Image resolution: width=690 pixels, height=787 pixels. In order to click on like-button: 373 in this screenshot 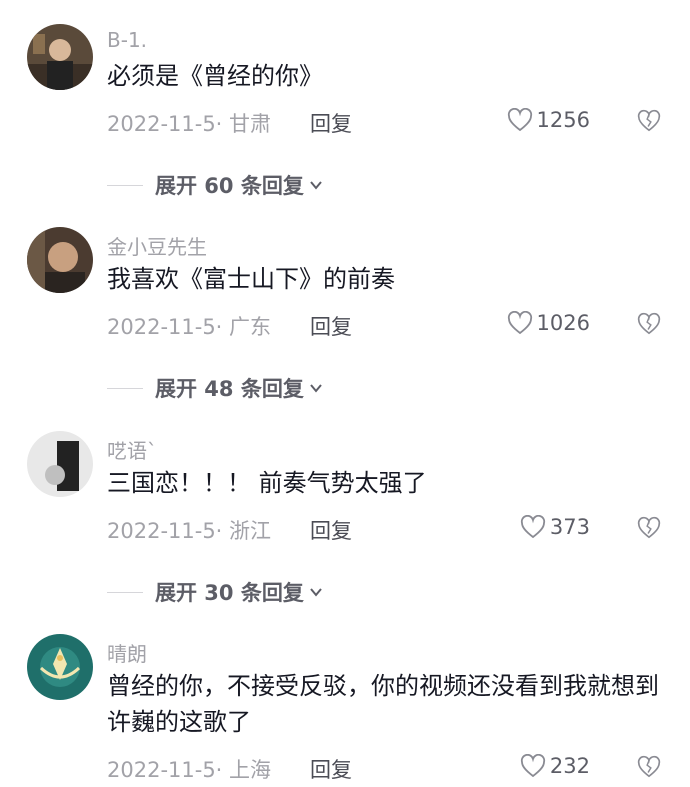, I will do `click(555, 527)`.